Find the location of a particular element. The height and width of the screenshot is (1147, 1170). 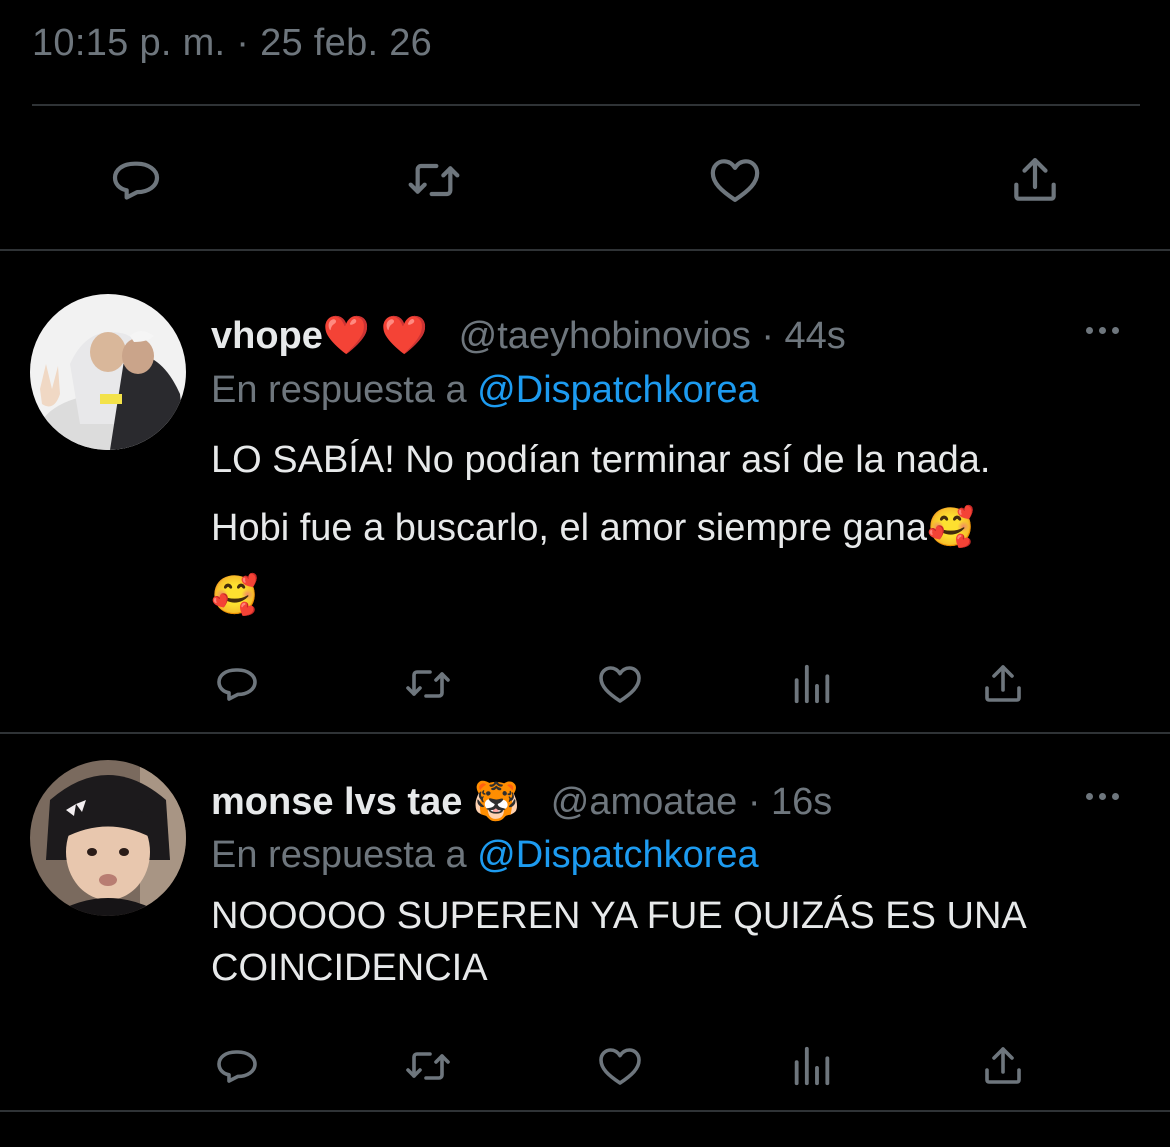

user-handle: @taeyhobinovios is located at coordinates (605, 336).